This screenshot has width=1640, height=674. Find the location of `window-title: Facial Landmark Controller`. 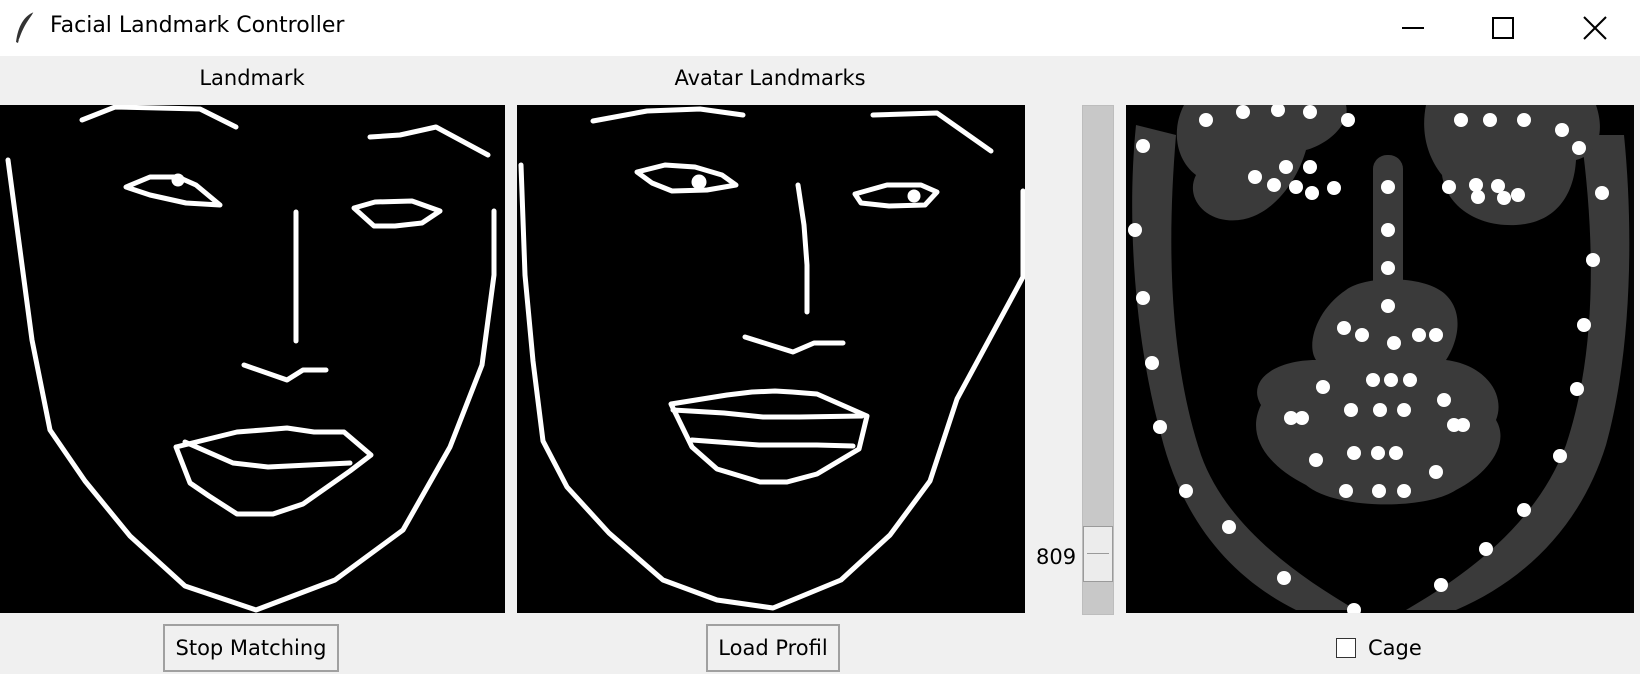

window-title: Facial Landmark Controller is located at coordinates (197, 25).